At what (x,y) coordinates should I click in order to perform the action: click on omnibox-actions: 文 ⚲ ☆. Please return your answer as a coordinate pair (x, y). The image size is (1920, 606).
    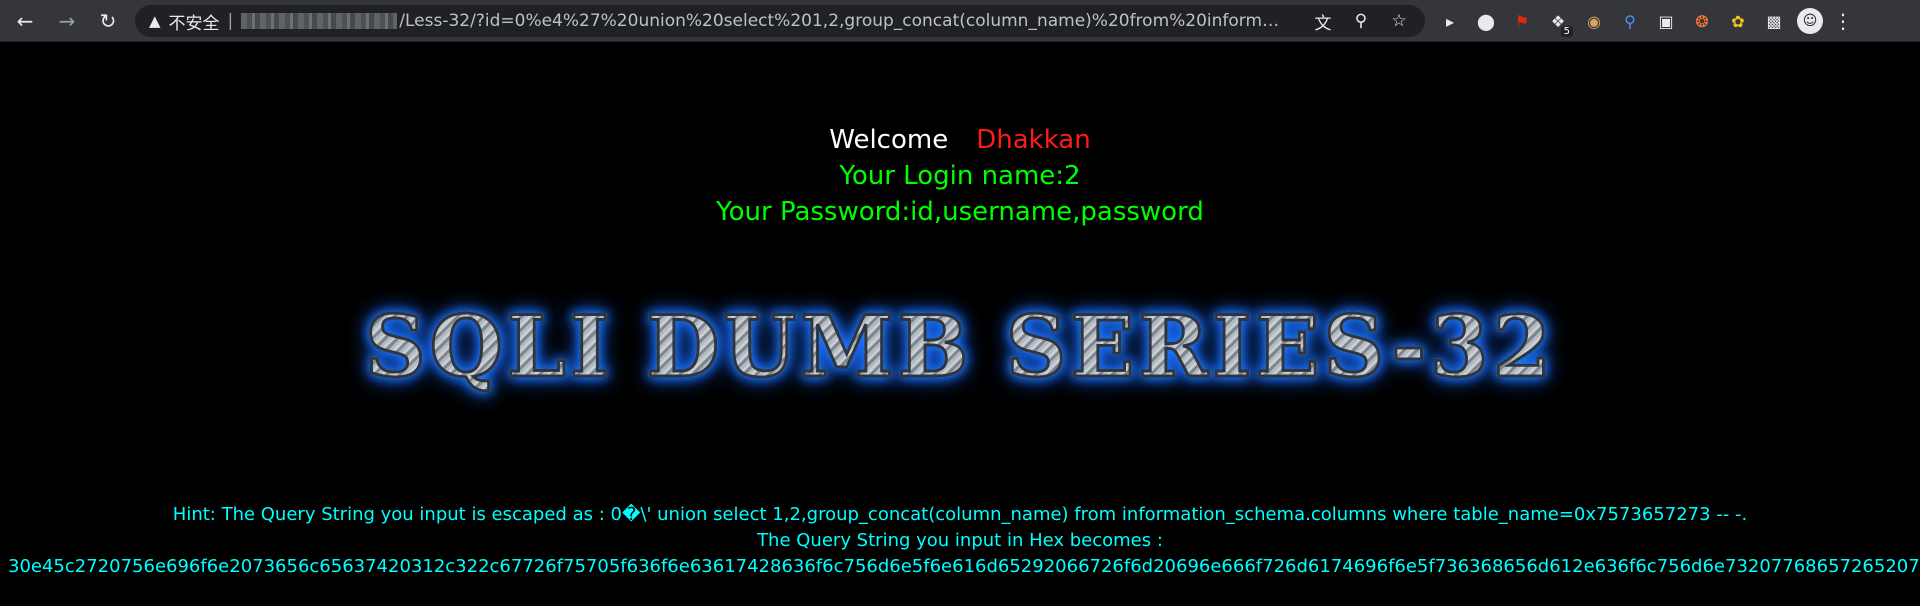
    Looking at the image, I should click on (1361, 21).